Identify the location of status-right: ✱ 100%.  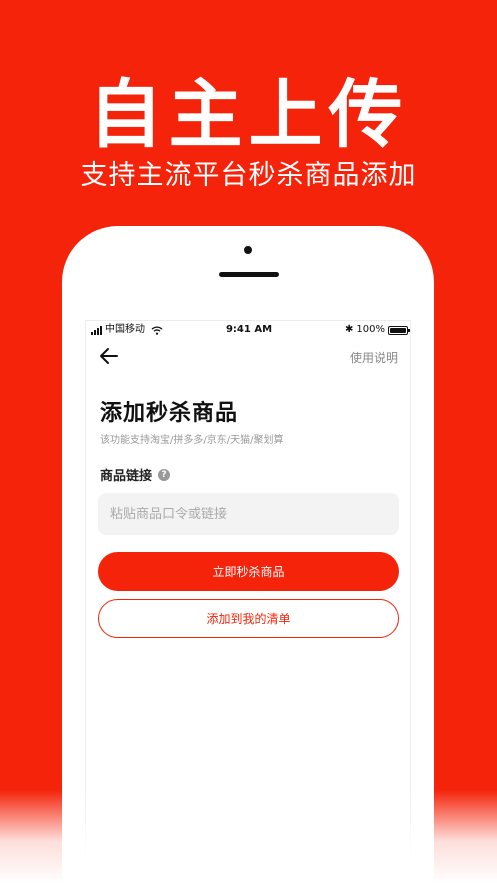
(377, 330).